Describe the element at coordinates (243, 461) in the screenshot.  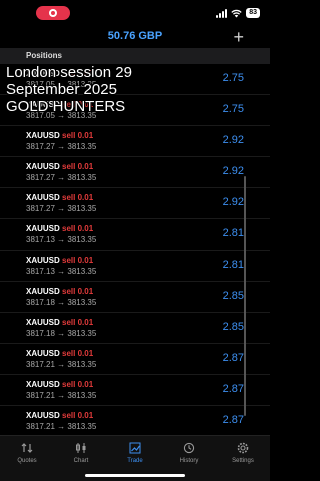
I see `tab-label: Settings` at that location.